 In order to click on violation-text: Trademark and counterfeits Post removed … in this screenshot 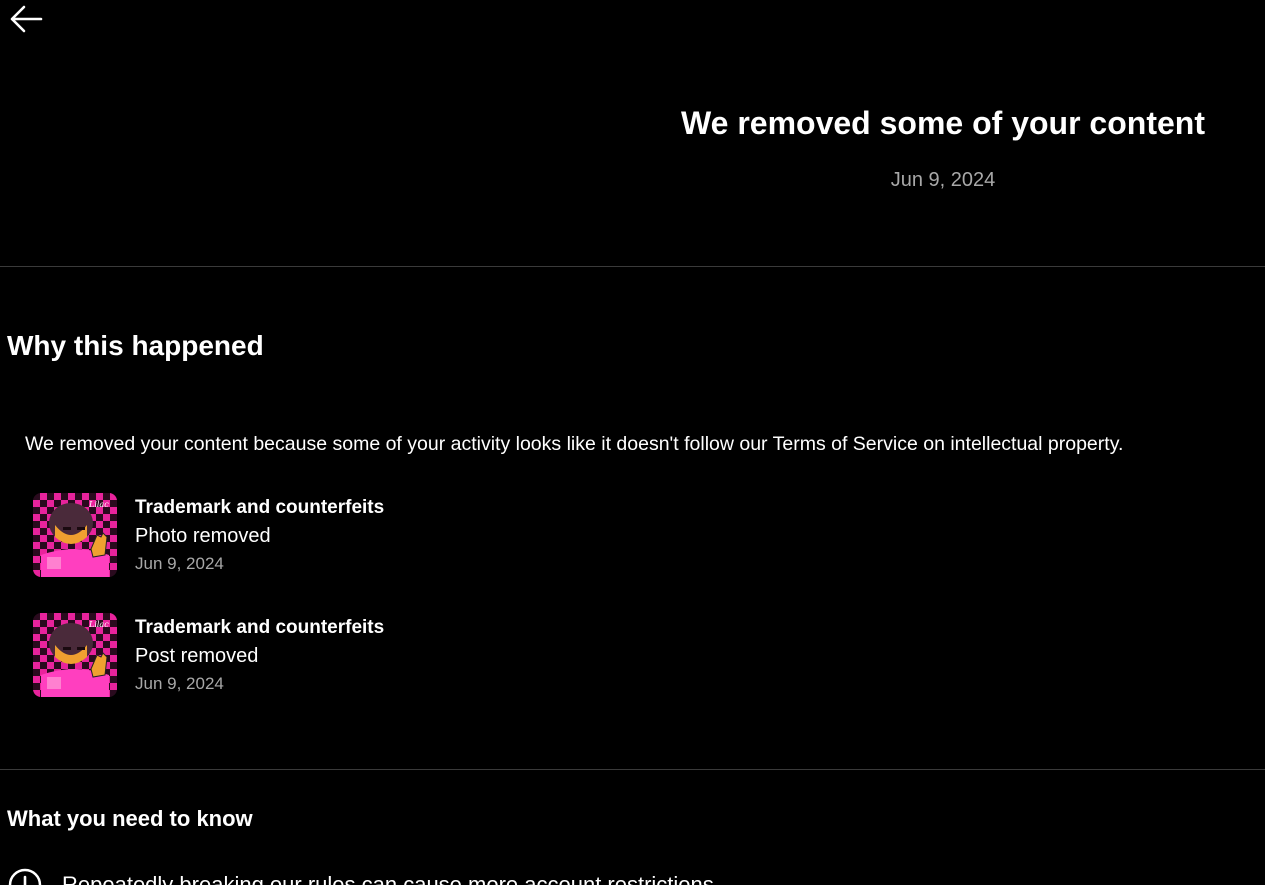, I will do `click(259, 655)`.